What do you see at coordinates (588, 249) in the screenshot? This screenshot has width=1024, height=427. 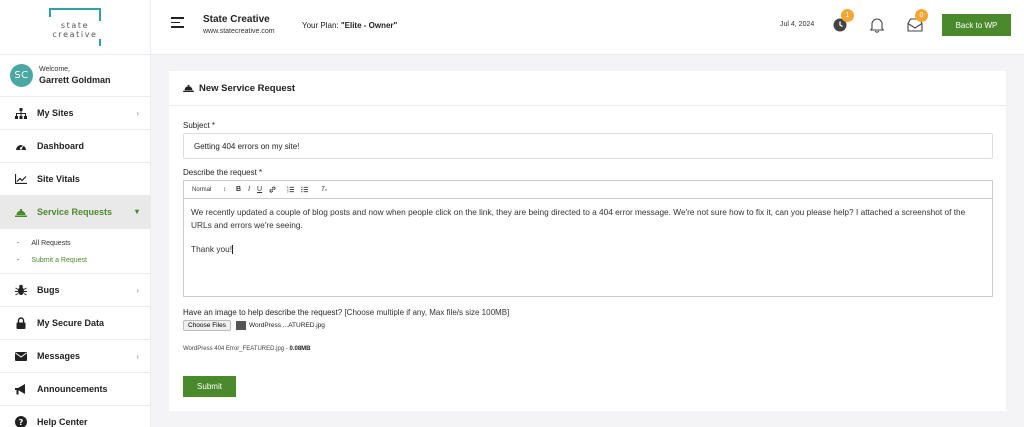 I see `editor-paragraph: Thank you!` at bounding box center [588, 249].